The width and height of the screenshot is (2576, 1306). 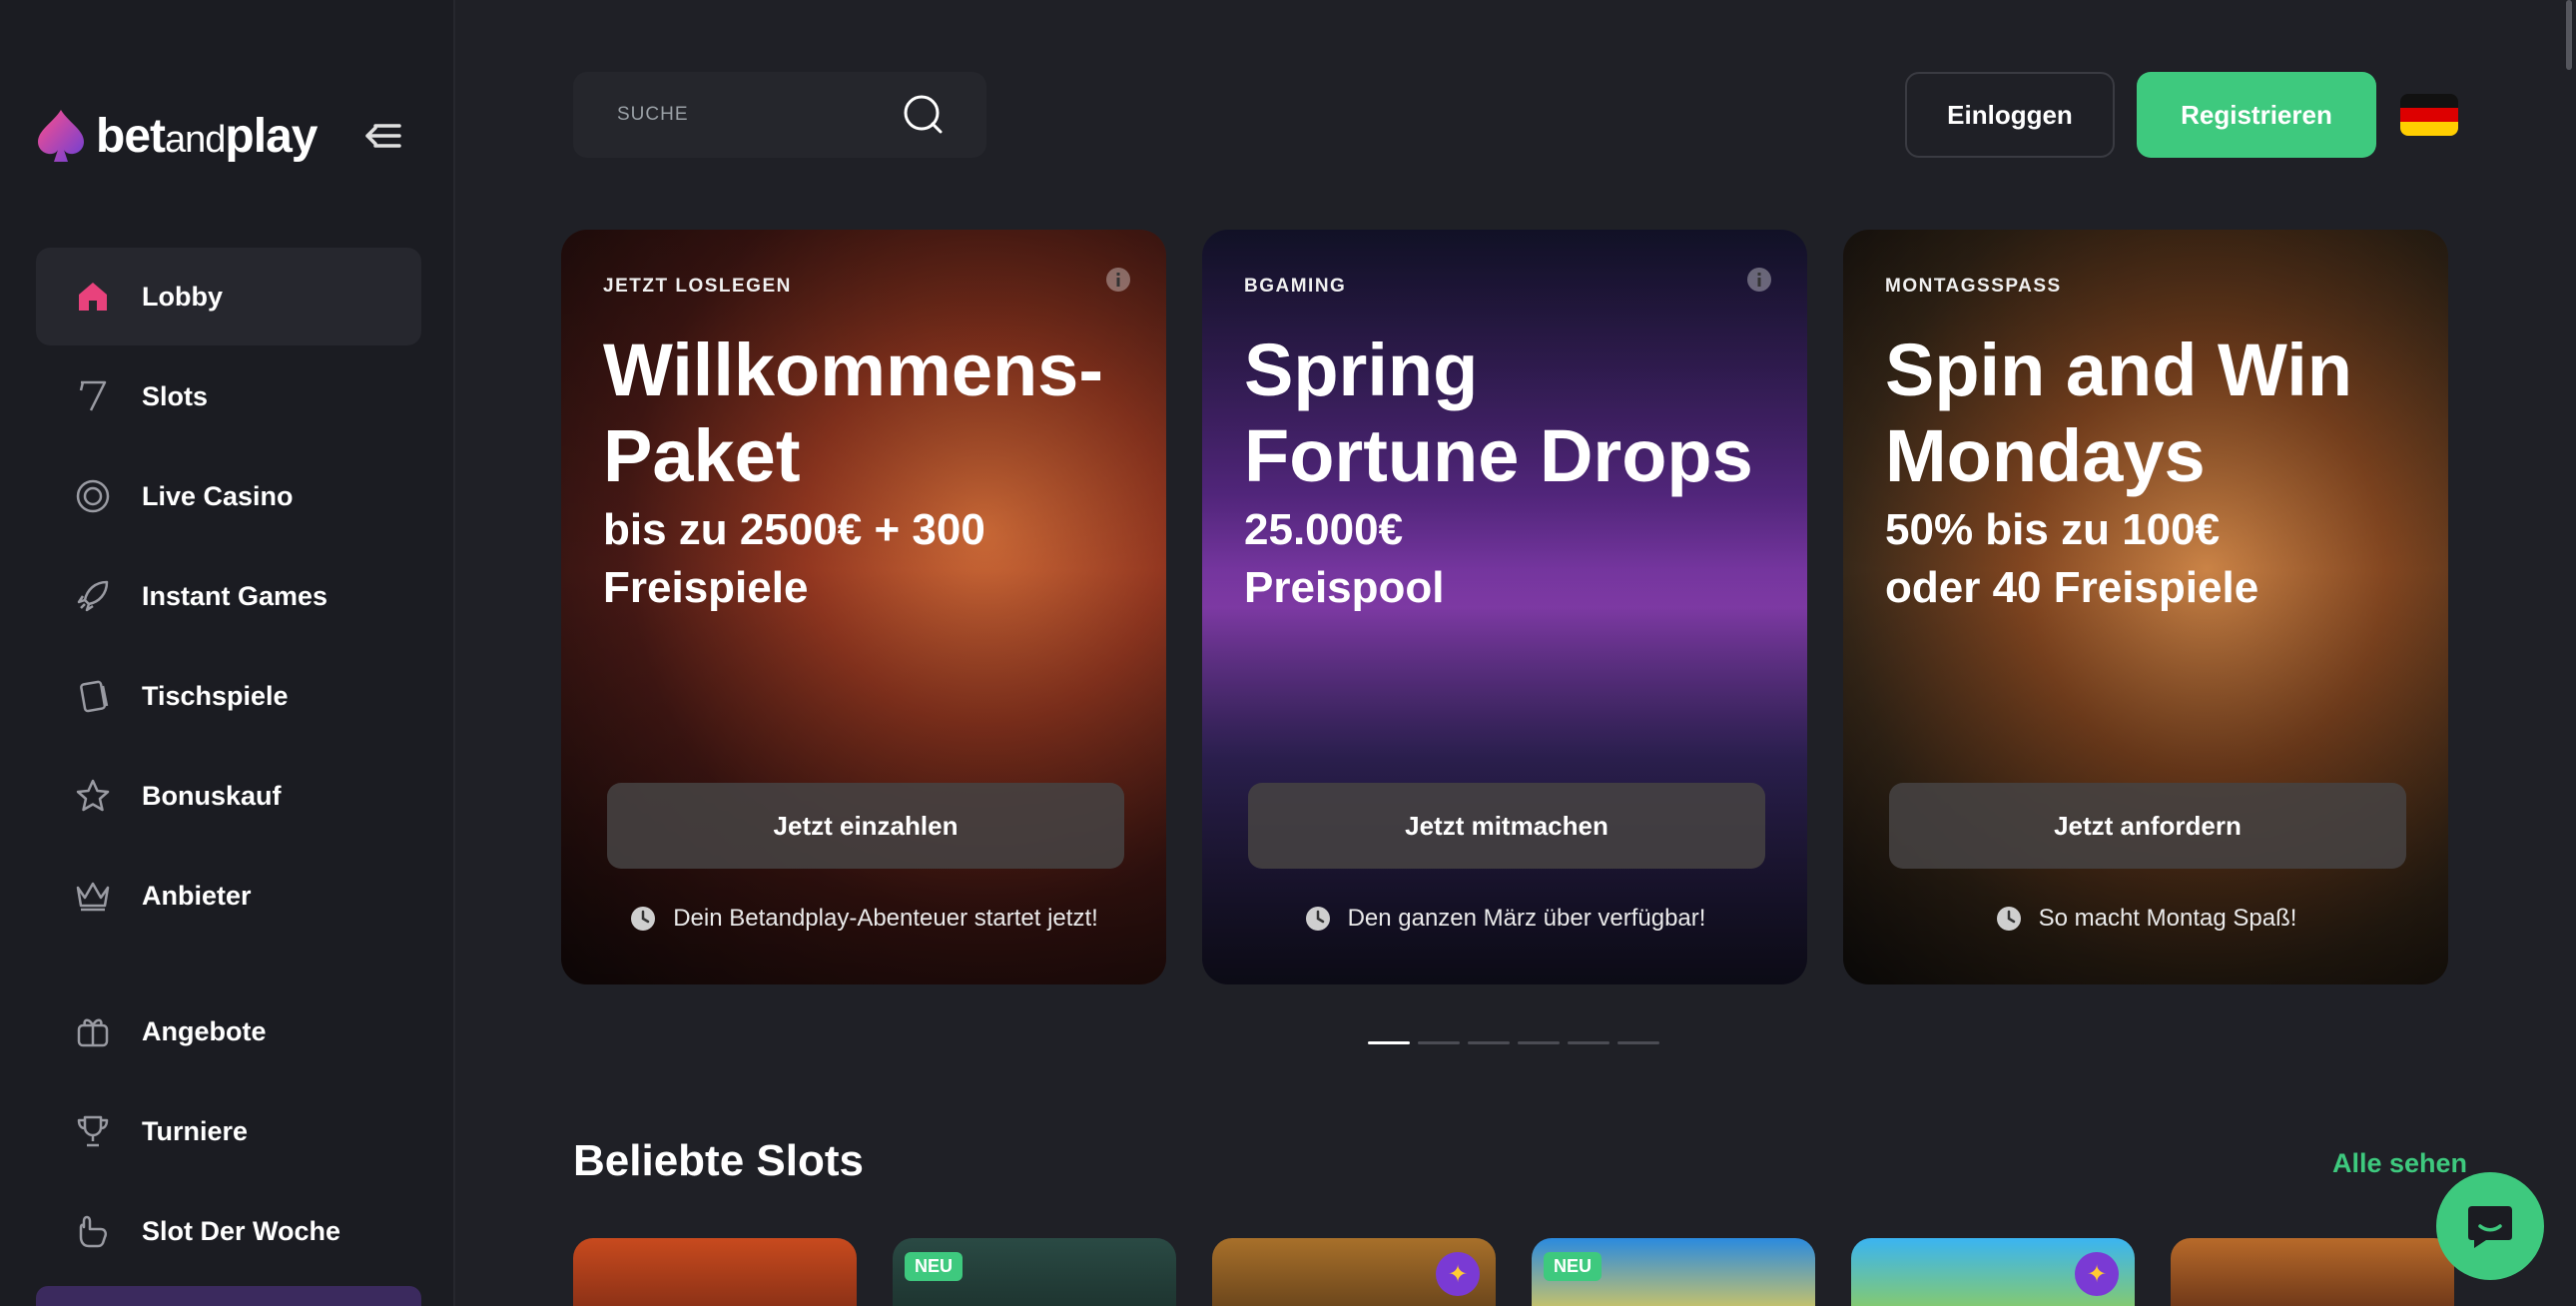 I want to click on cards-icon, so click(x=93, y=696).